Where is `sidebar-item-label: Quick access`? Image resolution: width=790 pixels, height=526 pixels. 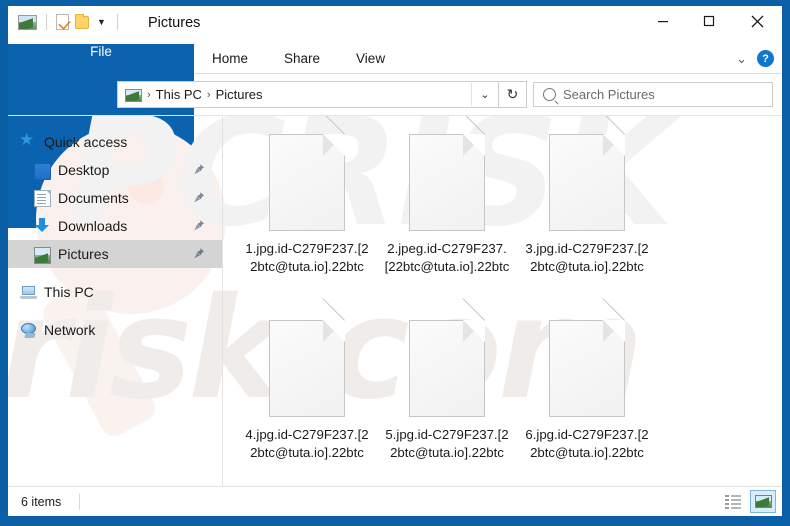 sidebar-item-label: Quick access is located at coordinates (86, 142).